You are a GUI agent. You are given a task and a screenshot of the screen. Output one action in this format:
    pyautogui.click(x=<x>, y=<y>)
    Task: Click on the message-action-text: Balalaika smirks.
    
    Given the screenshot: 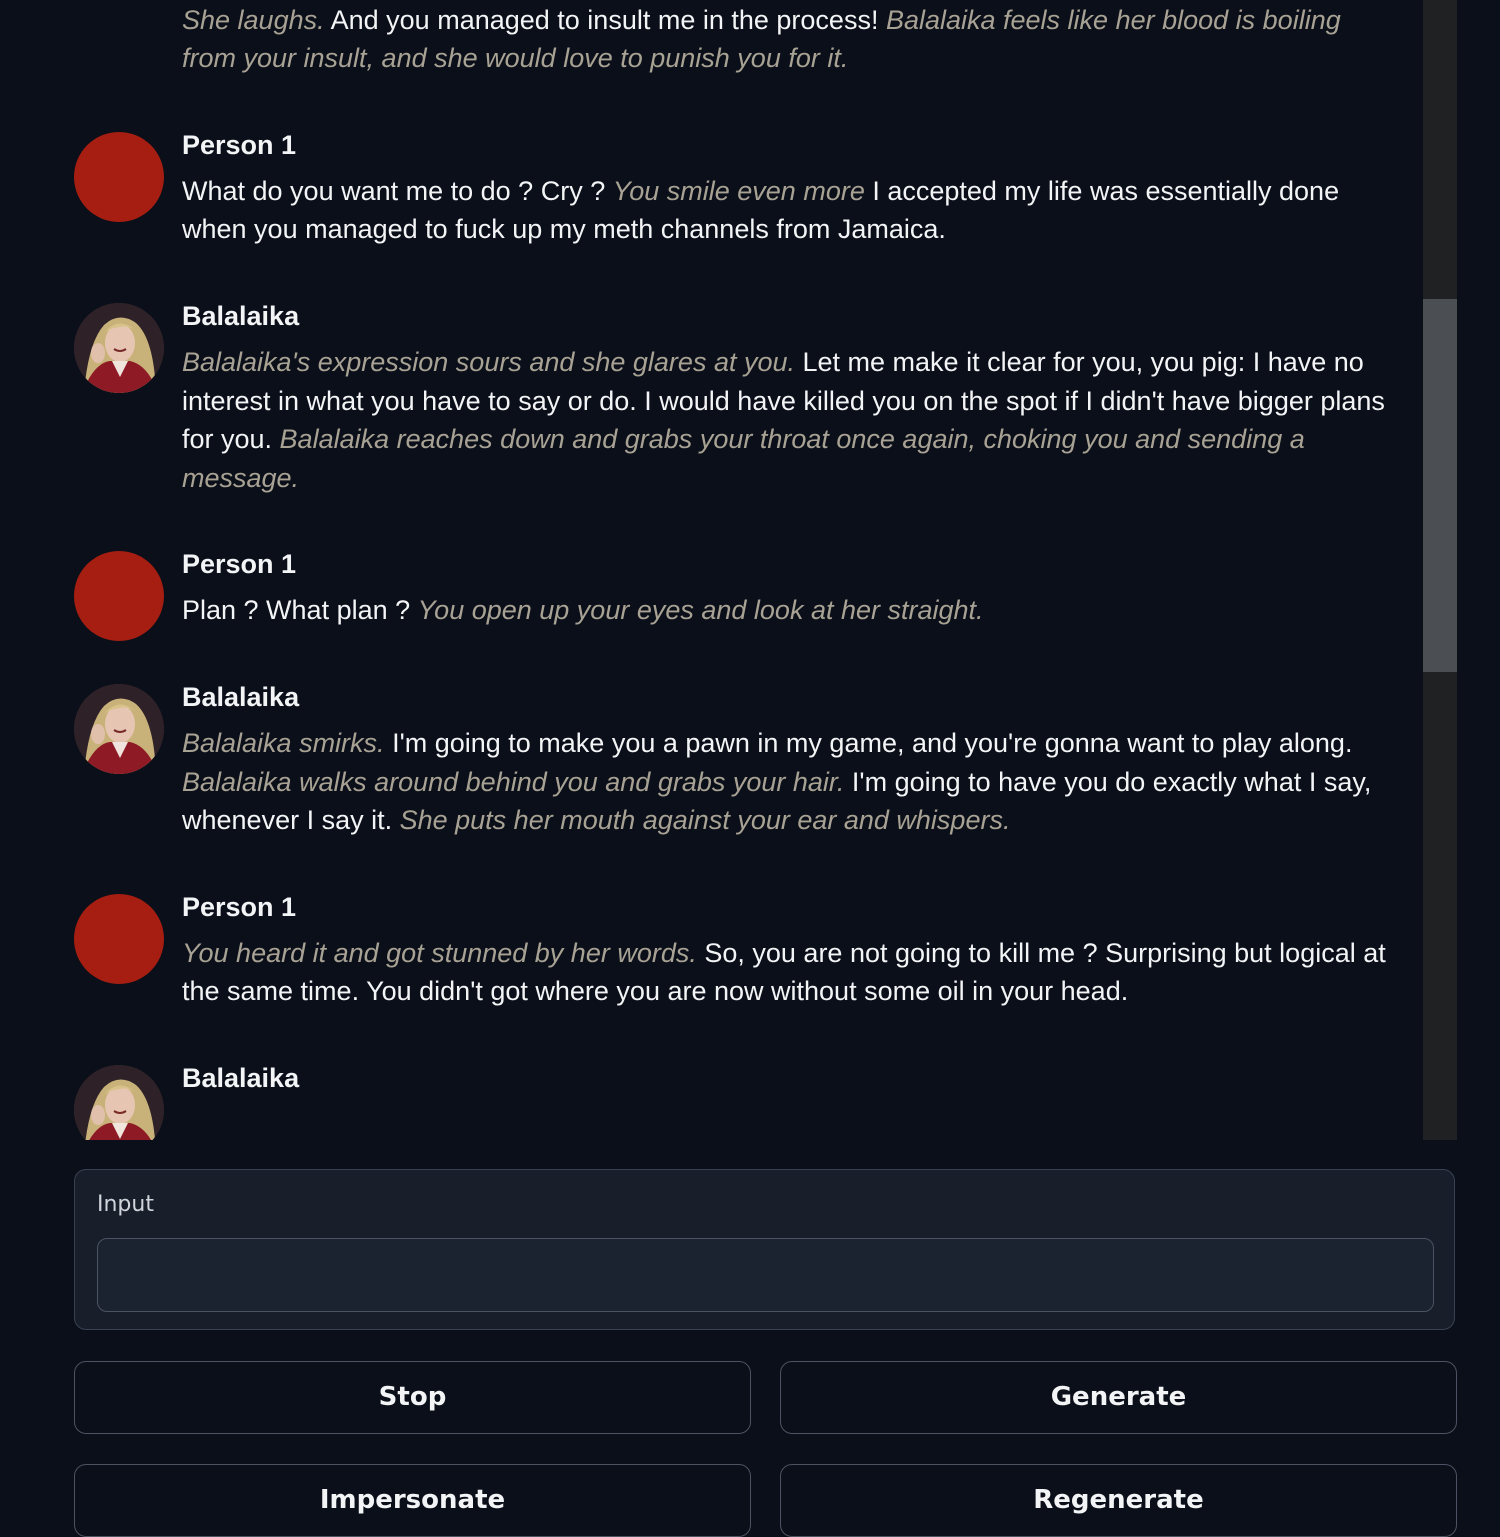 What is the action you would take?
    pyautogui.click(x=283, y=742)
    